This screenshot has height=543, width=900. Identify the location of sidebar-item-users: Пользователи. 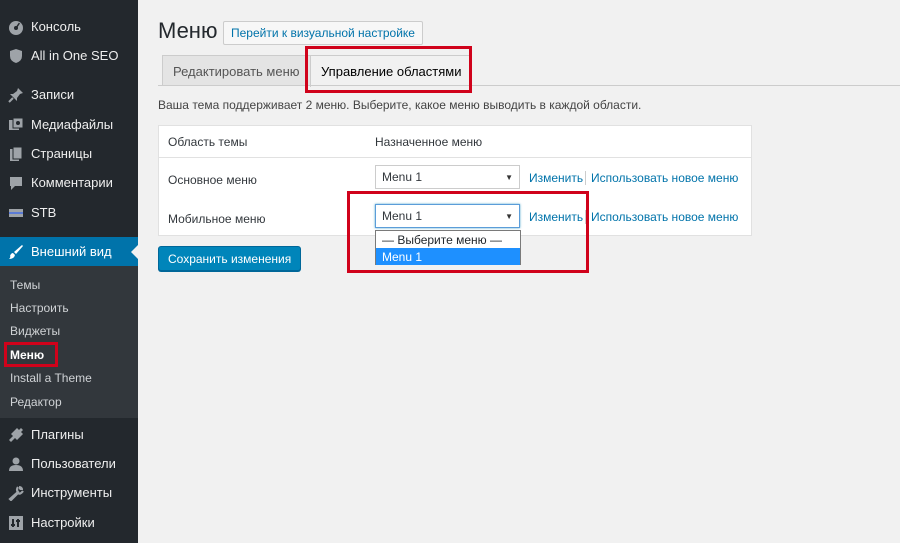
(69, 463).